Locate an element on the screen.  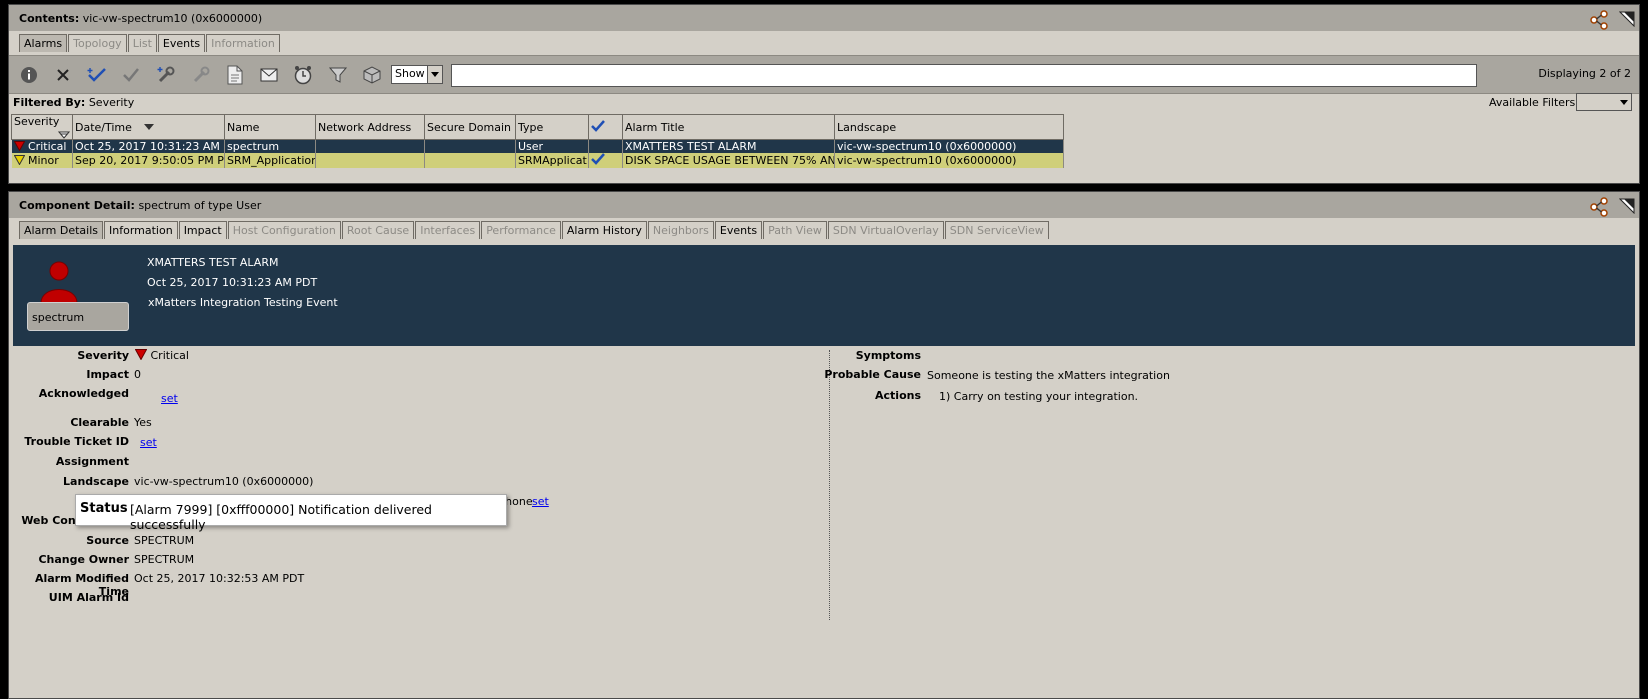
uim-alarm-id-label: UIM Alarm Id is located at coordinates (88, 597).